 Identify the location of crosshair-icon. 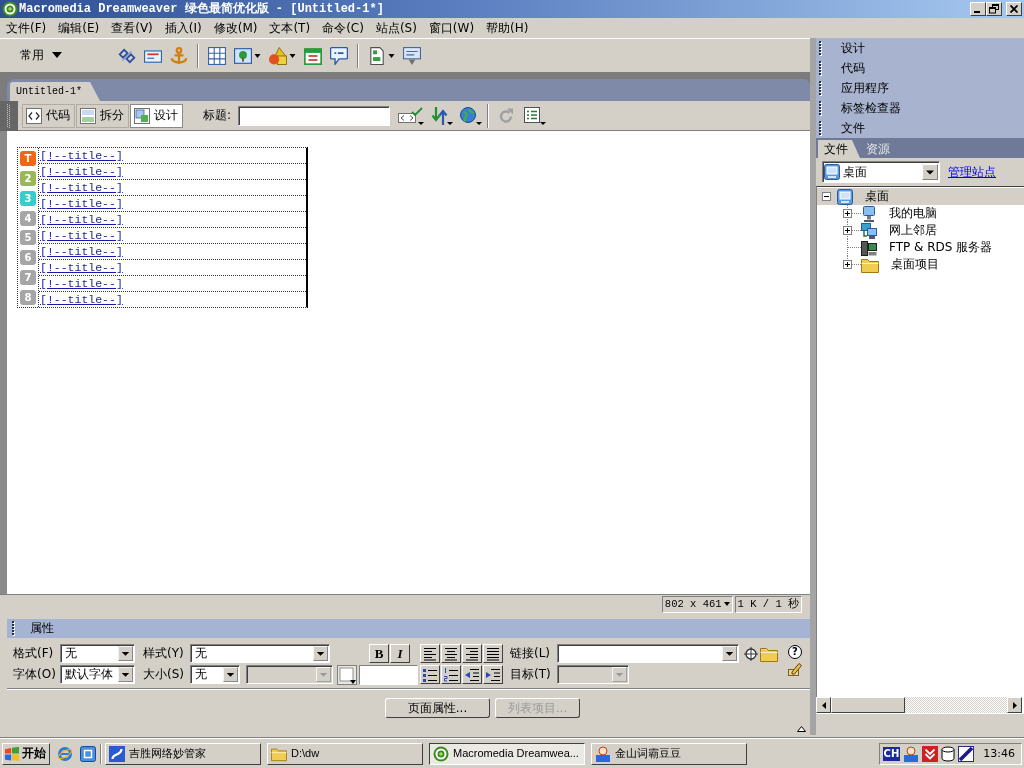
(751, 653).